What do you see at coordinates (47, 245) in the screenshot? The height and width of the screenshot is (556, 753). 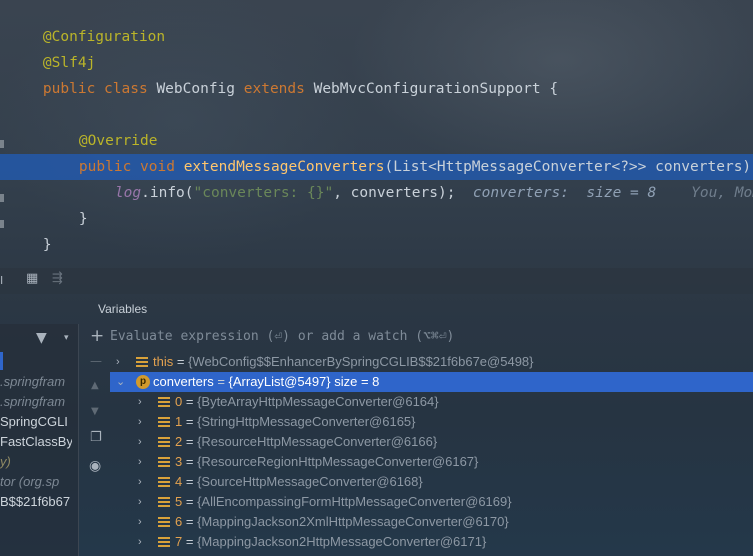 I see `closing-brace: }` at bounding box center [47, 245].